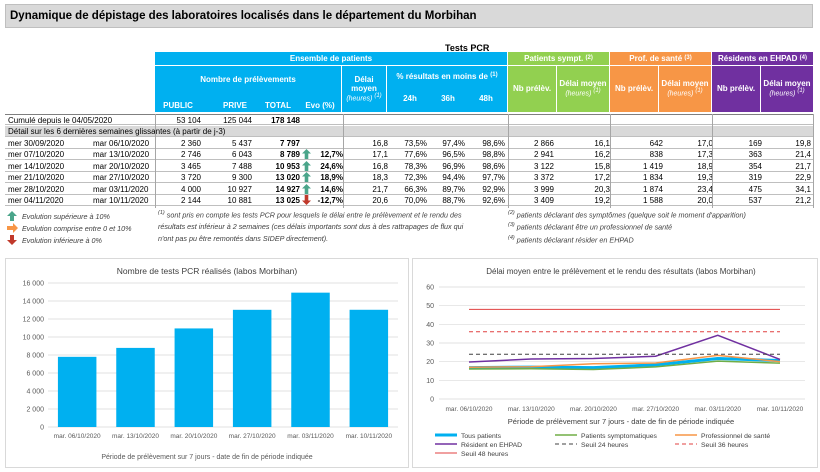 This screenshot has width=820, height=472. What do you see at coordinates (190, 178) in the screenshot?
I see `cell-public: 3 720` at bounding box center [190, 178].